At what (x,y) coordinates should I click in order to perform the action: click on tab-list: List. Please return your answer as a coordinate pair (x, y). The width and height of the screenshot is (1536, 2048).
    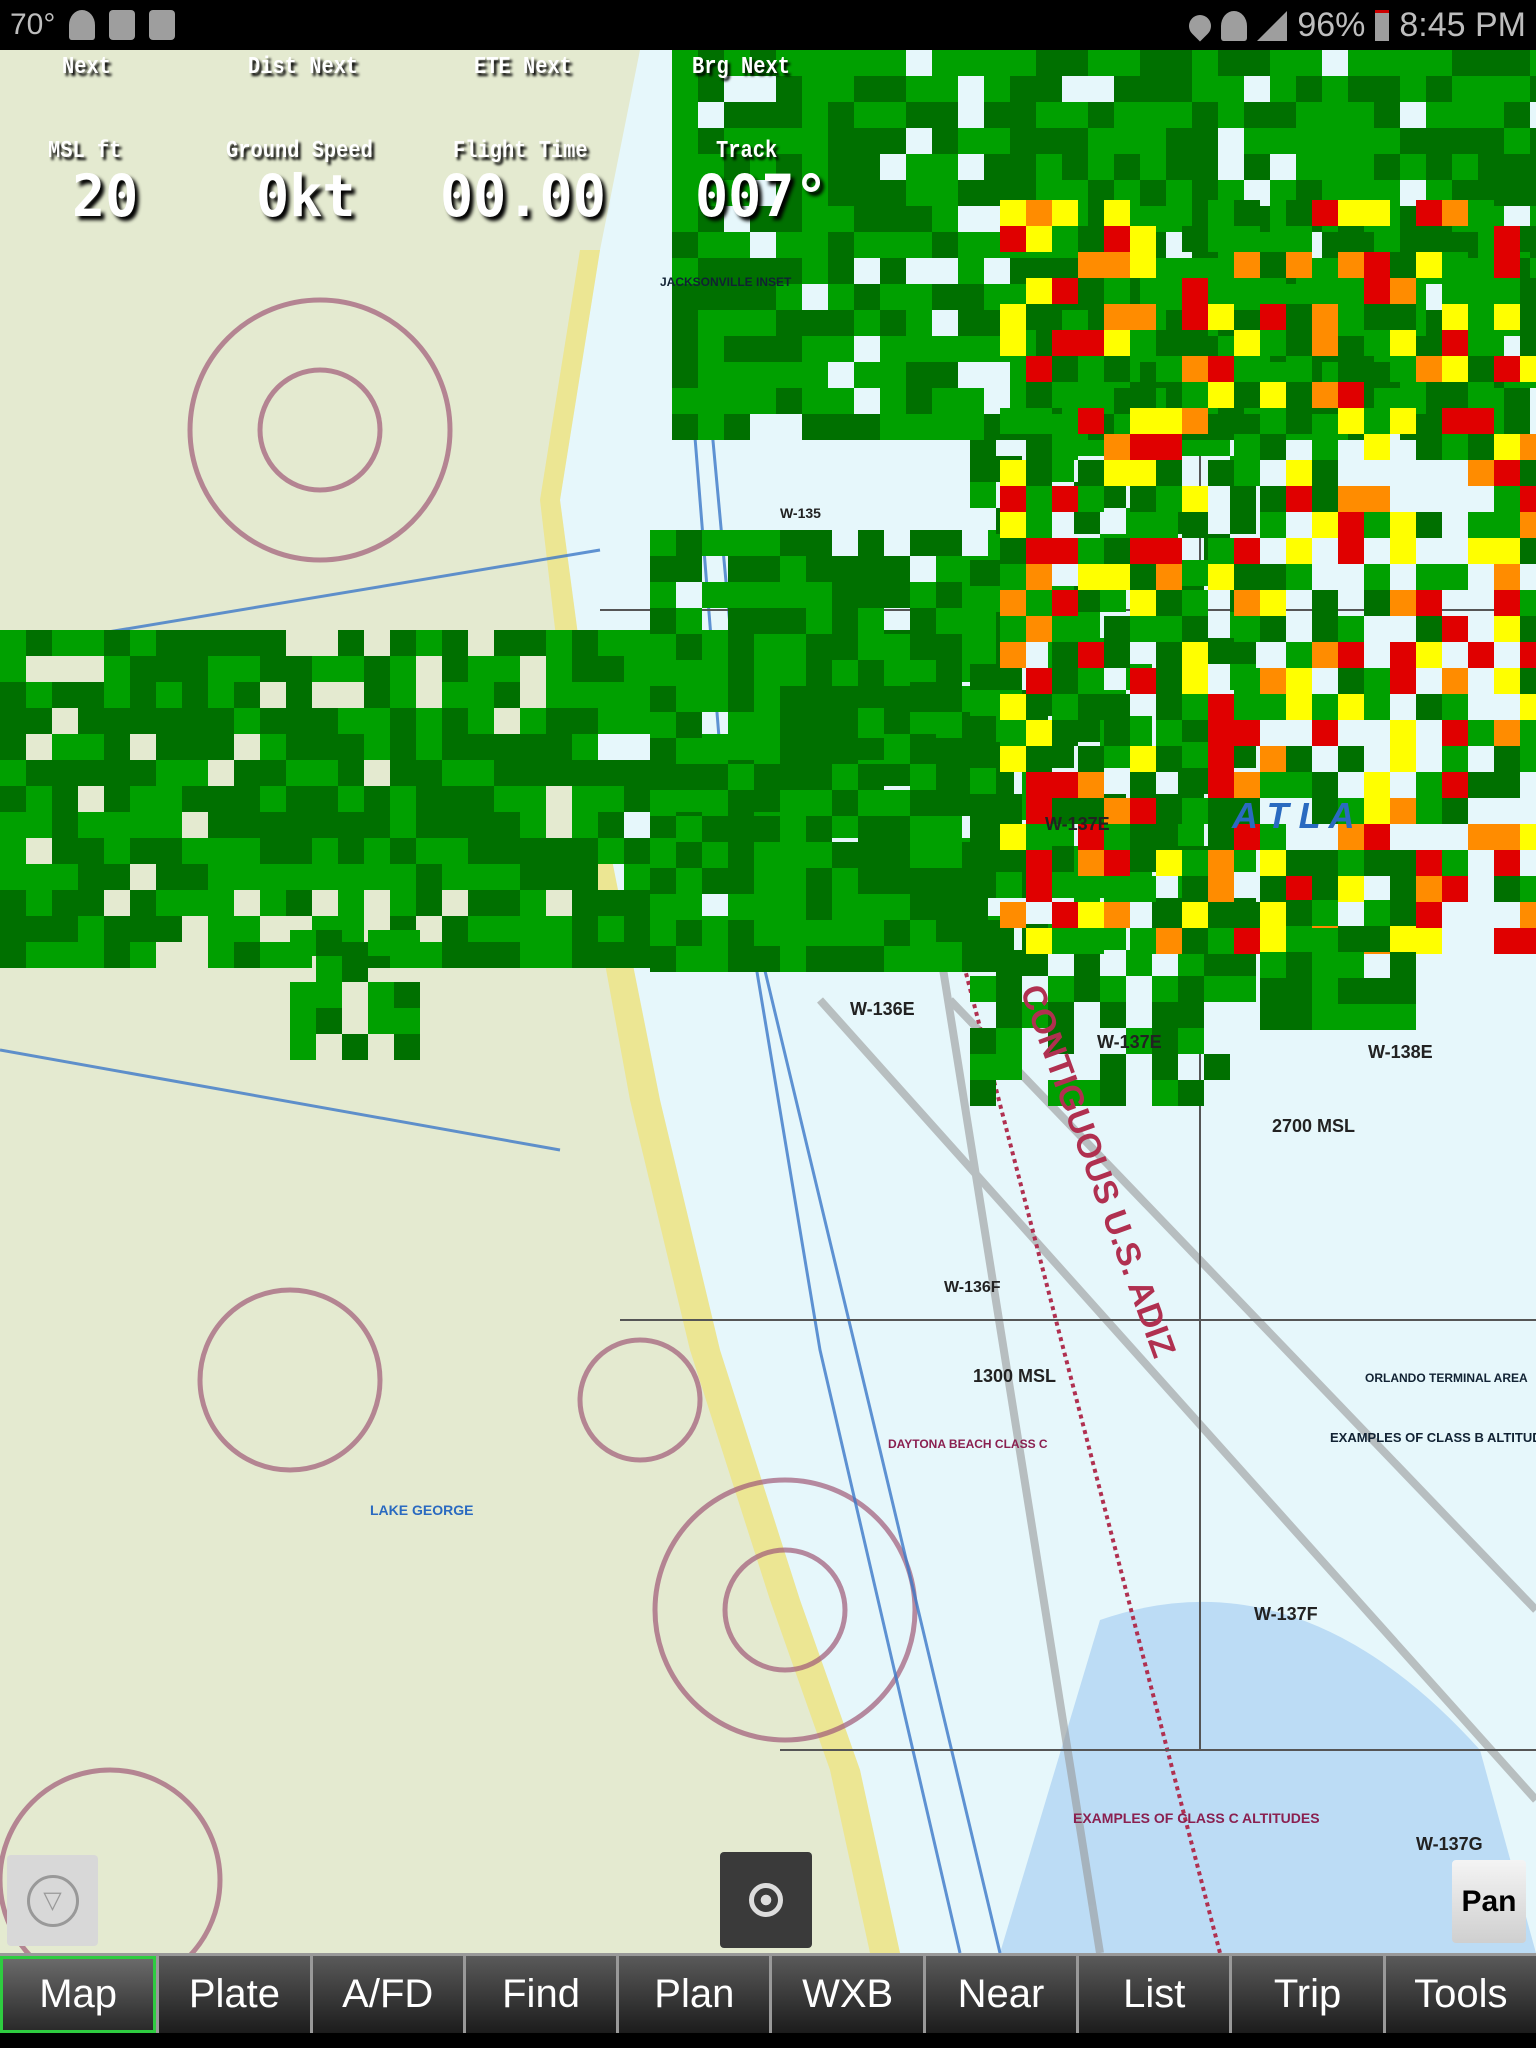
    Looking at the image, I should click on (1154, 1994).